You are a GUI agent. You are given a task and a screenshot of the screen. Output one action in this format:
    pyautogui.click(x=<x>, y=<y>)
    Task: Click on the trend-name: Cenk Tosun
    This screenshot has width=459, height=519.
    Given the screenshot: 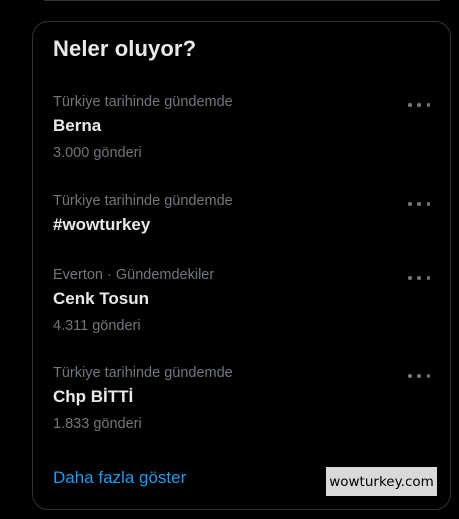 What is the action you would take?
    pyautogui.click(x=101, y=298)
    